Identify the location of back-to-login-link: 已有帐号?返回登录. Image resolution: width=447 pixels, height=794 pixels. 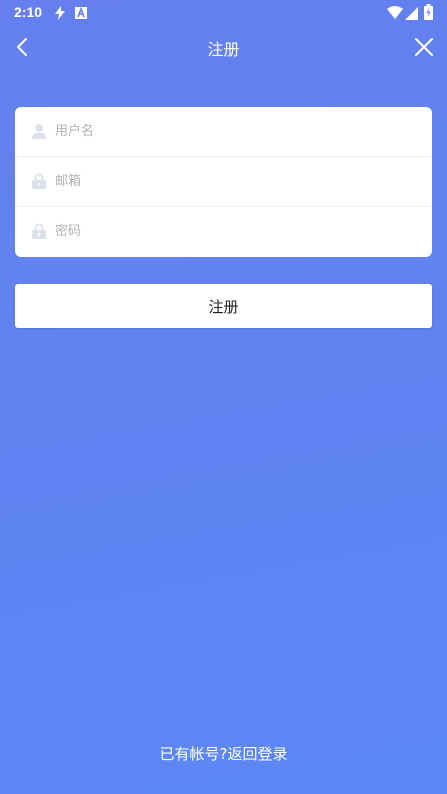
(223, 753).